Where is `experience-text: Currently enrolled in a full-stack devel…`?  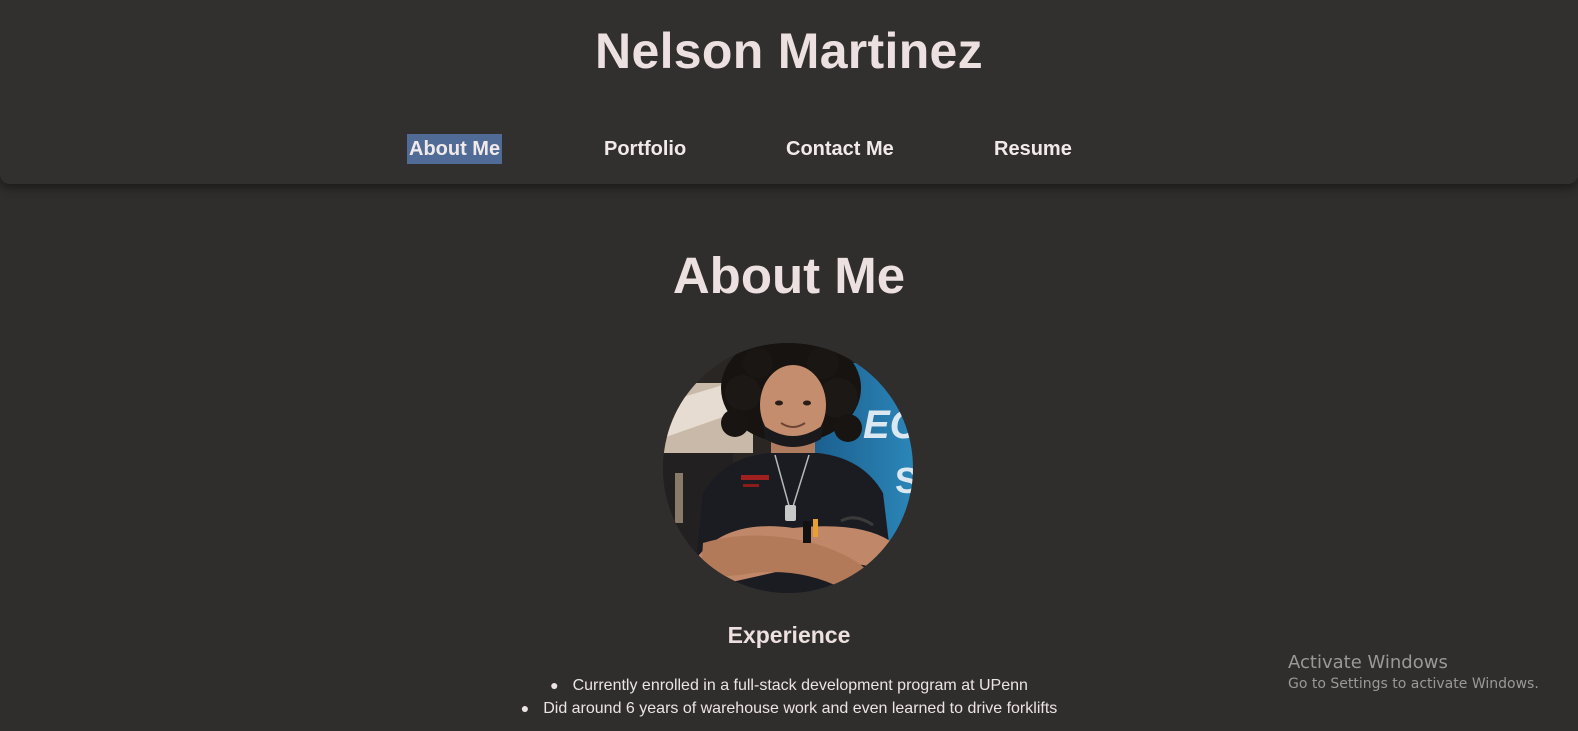
experience-text: Currently enrolled in a full-stack devel… is located at coordinates (800, 685).